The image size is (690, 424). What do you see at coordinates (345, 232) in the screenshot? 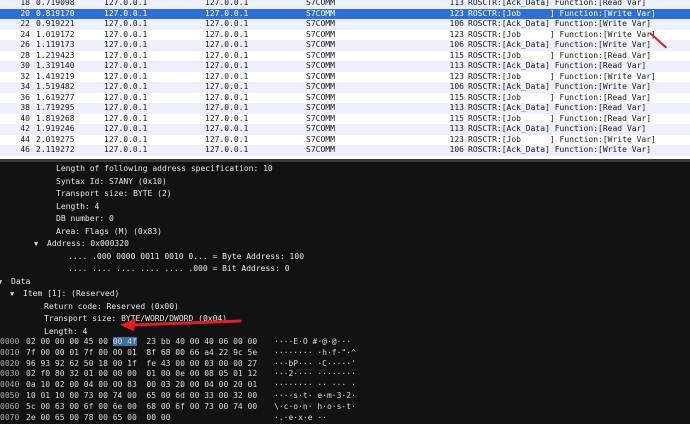
I see `detail-row: Area: Flags (M) (0x83)` at bounding box center [345, 232].